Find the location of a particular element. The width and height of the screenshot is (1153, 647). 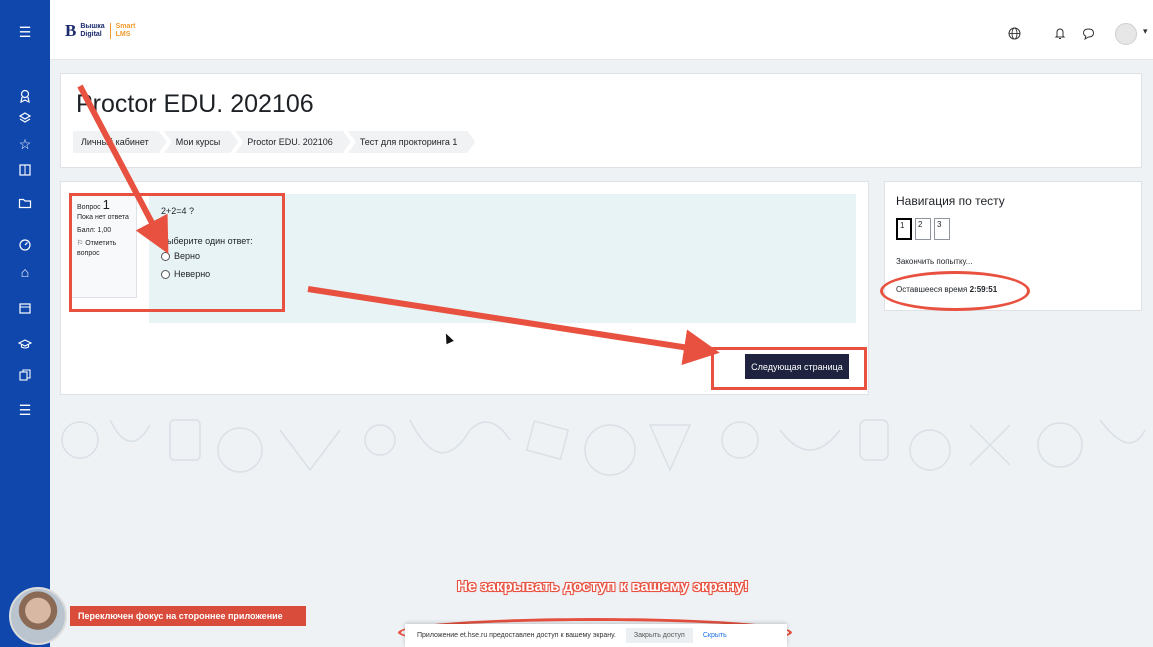

focus-warning-label: Переключен фокус на стороннее приложение is located at coordinates (188, 616).